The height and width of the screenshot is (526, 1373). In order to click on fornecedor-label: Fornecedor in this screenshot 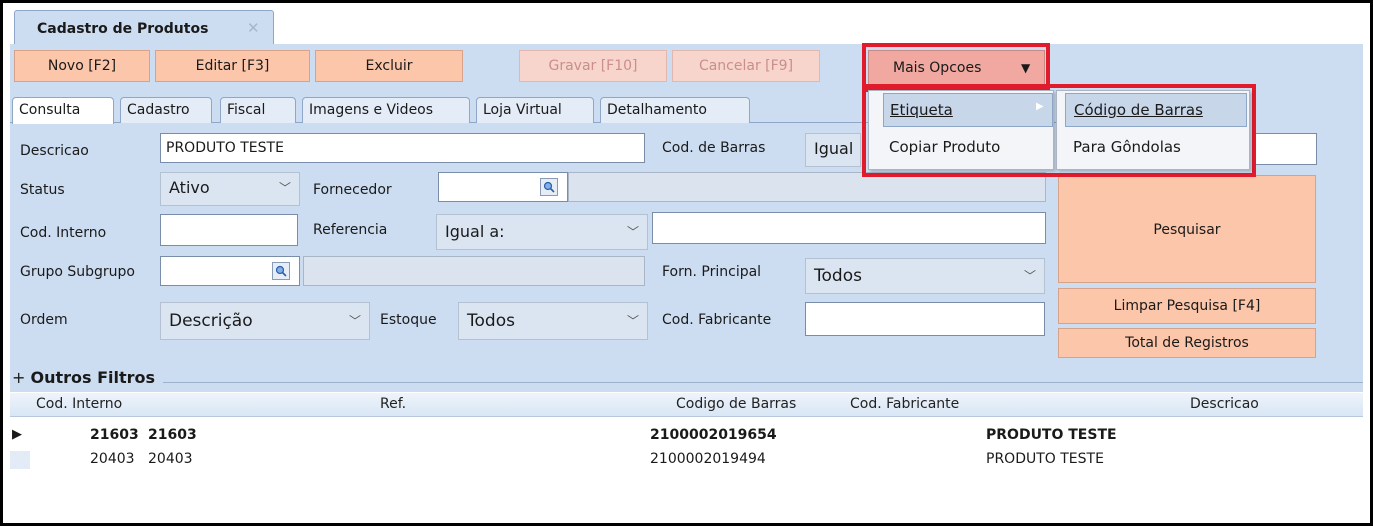, I will do `click(352, 190)`.